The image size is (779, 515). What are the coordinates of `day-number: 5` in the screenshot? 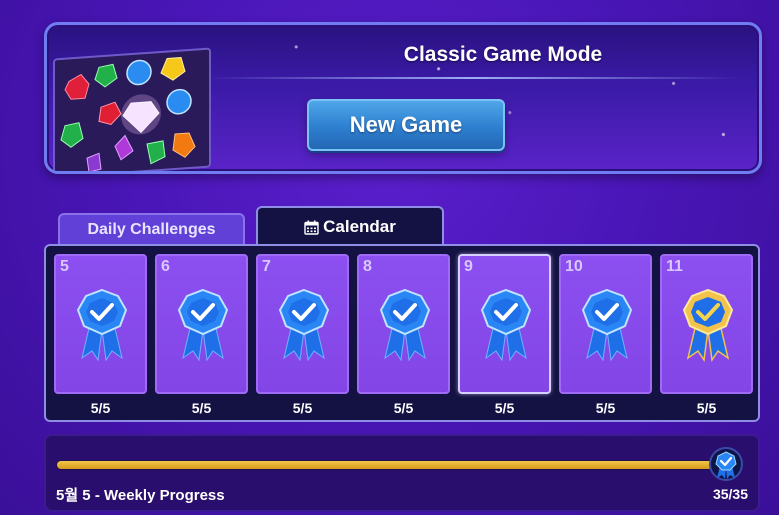 It's located at (64, 266).